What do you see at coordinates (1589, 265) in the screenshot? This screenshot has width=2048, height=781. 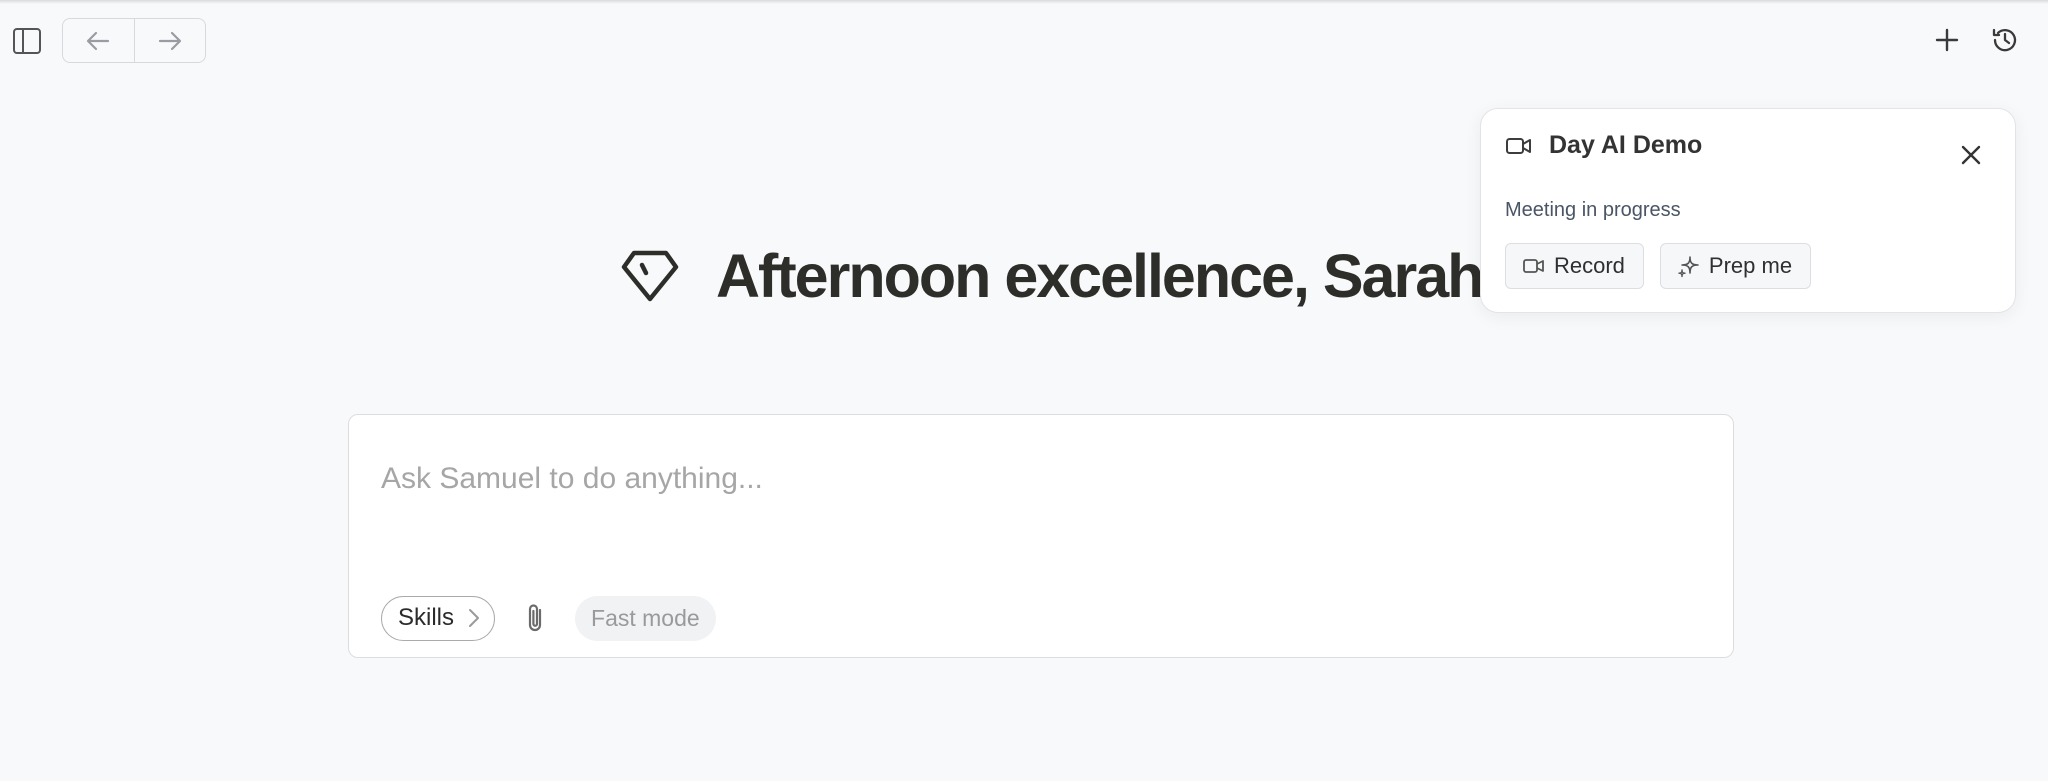 I see `record-label: Record` at bounding box center [1589, 265].